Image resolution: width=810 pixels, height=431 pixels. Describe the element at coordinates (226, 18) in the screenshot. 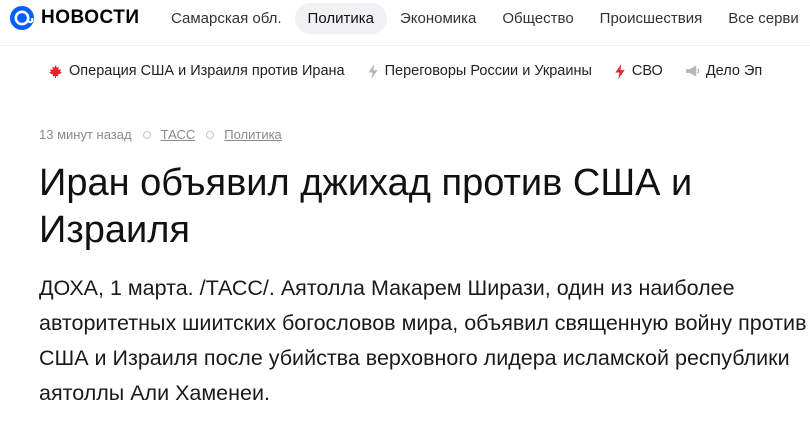

I see `nav-item-region: Самарская обл.` at that location.